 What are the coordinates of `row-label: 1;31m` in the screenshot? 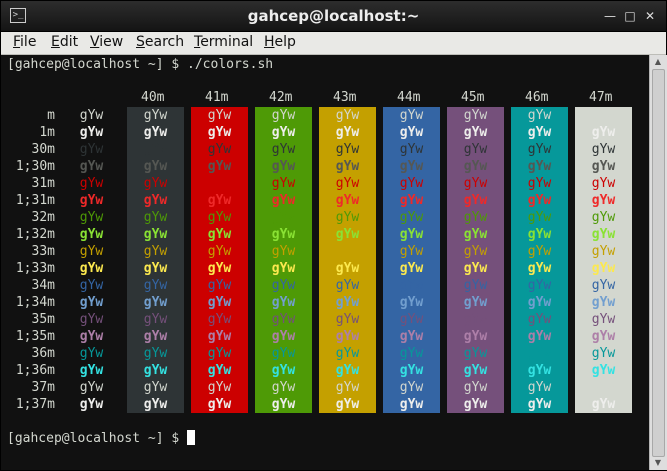 It's located at (35, 200).